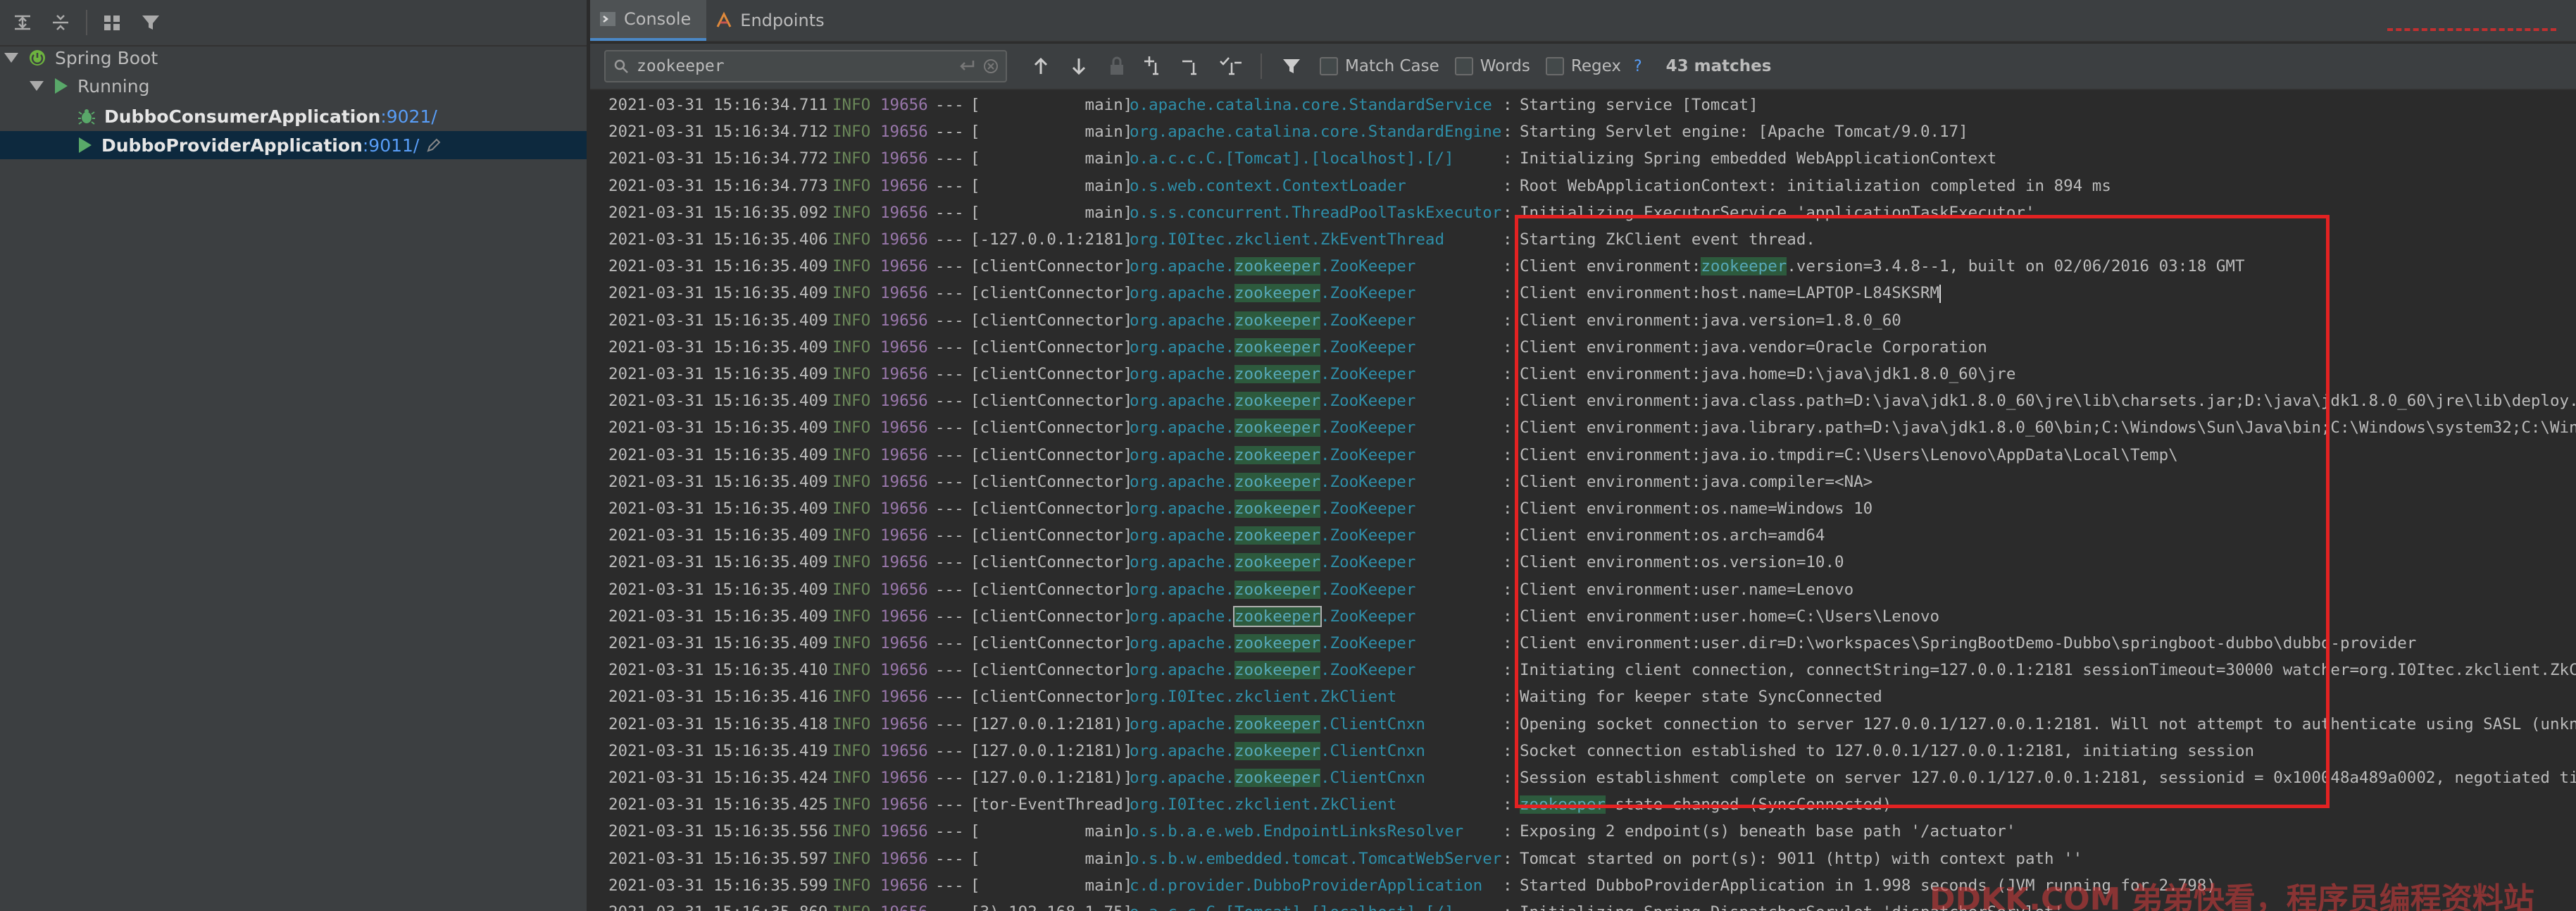 This screenshot has width=2576, height=911. I want to click on group-by-button, so click(113, 22).